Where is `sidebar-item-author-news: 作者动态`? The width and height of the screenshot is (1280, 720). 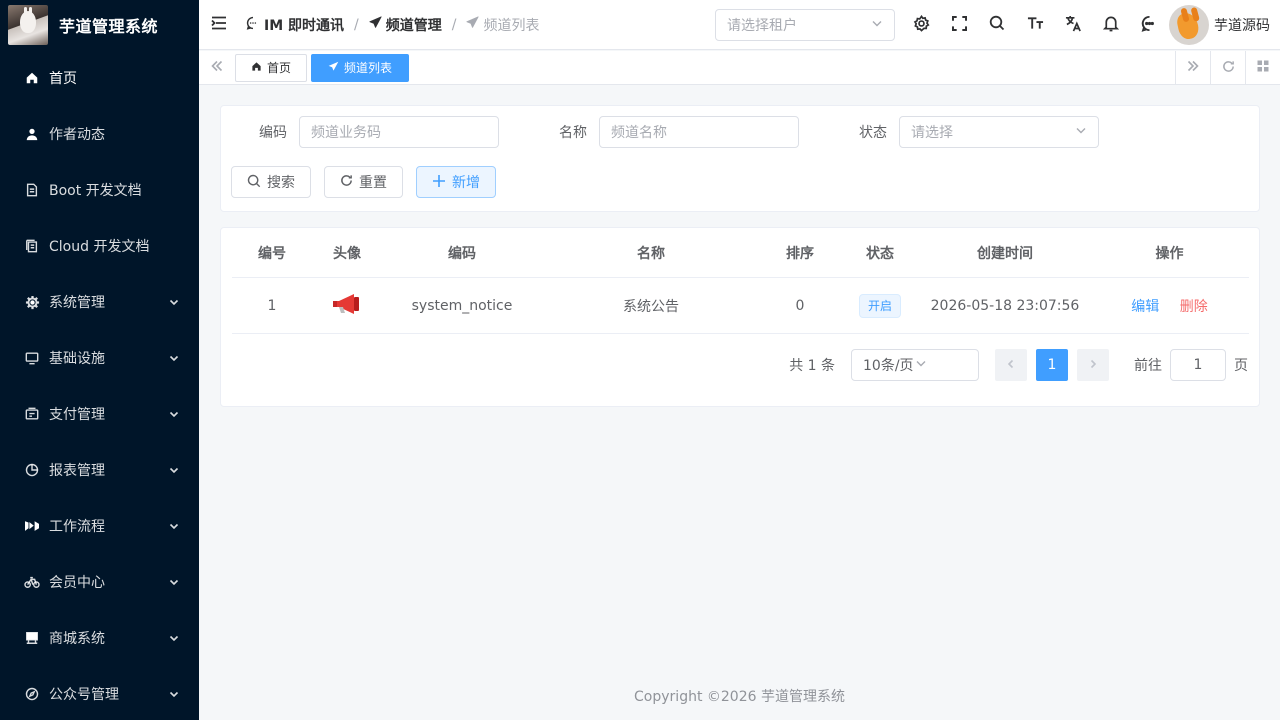
sidebar-item-author-news: 作者动态 is located at coordinates (99, 134).